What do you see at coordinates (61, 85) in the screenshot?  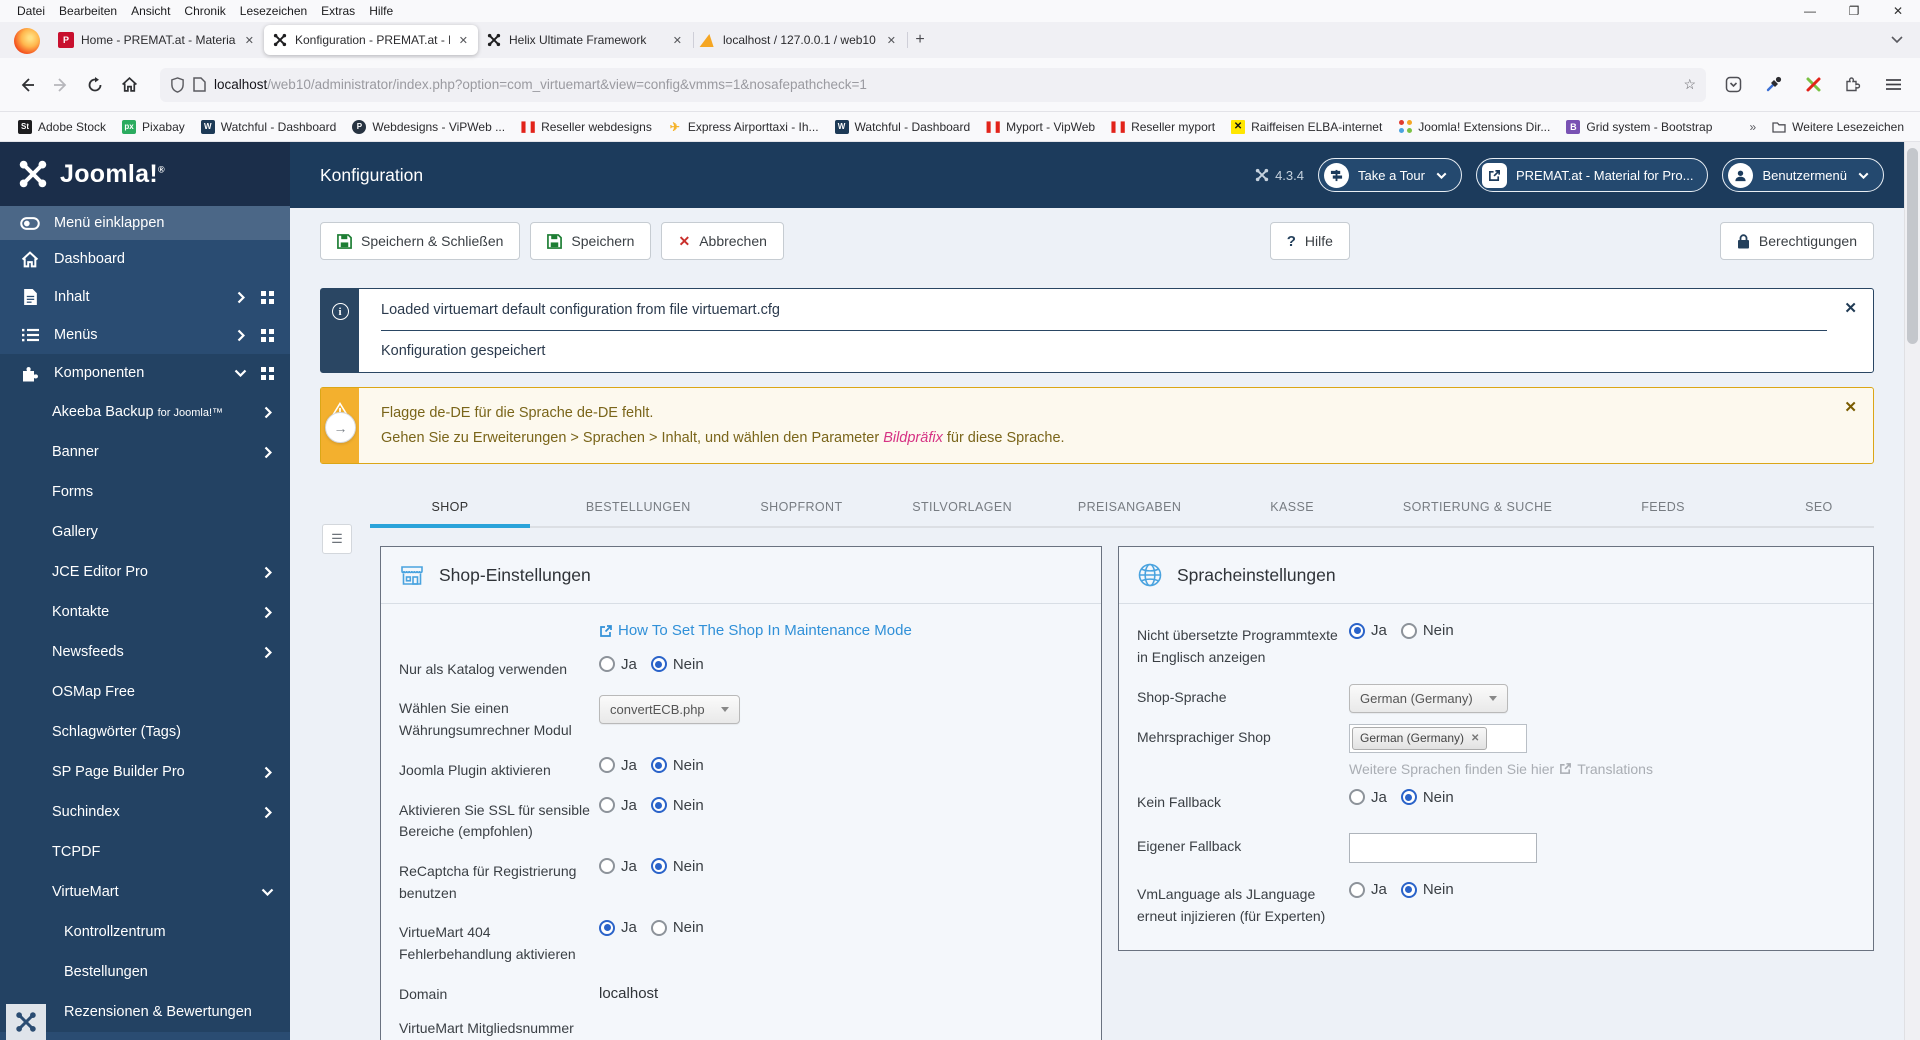 I see `forward-icon` at bounding box center [61, 85].